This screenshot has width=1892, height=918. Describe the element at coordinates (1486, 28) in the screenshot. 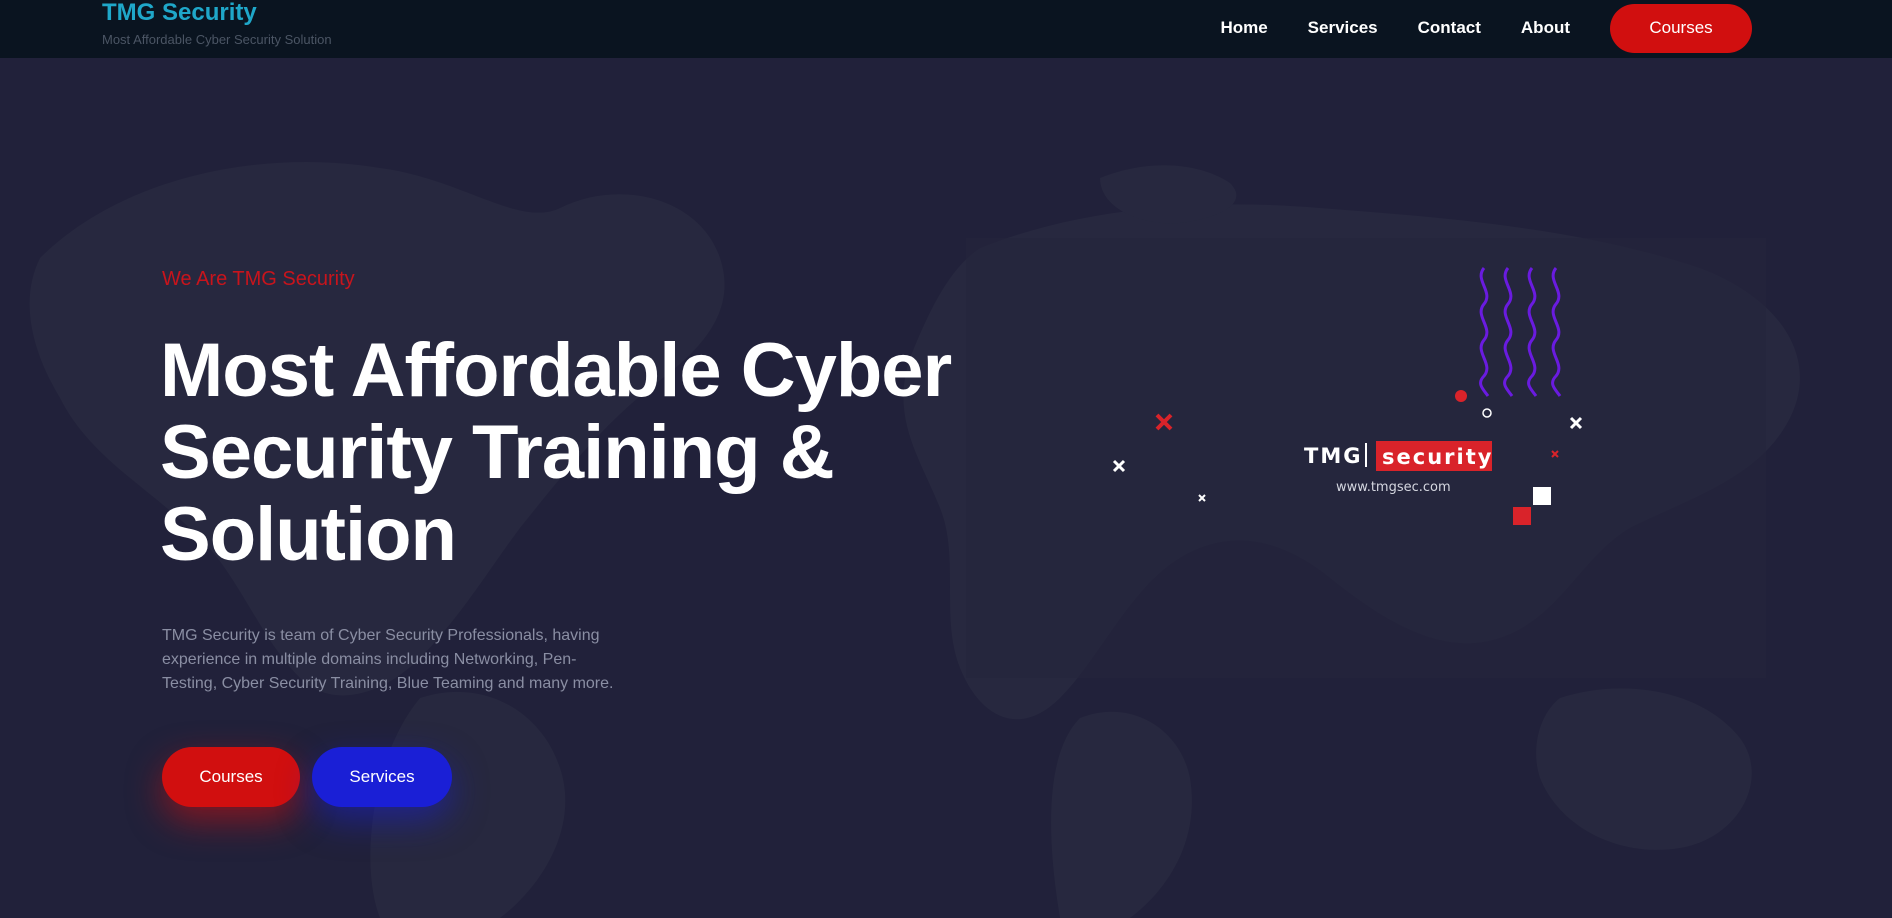

I see `main-nav: Home Services Contact About Courses` at that location.